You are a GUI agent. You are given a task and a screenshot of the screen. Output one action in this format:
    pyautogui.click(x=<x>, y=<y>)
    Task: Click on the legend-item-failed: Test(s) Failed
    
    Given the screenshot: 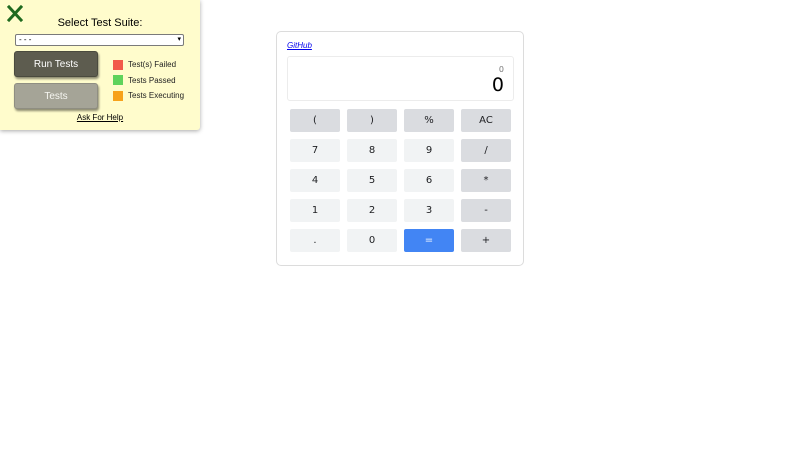 What is the action you would take?
    pyautogui.click(x=148, y=65)
    